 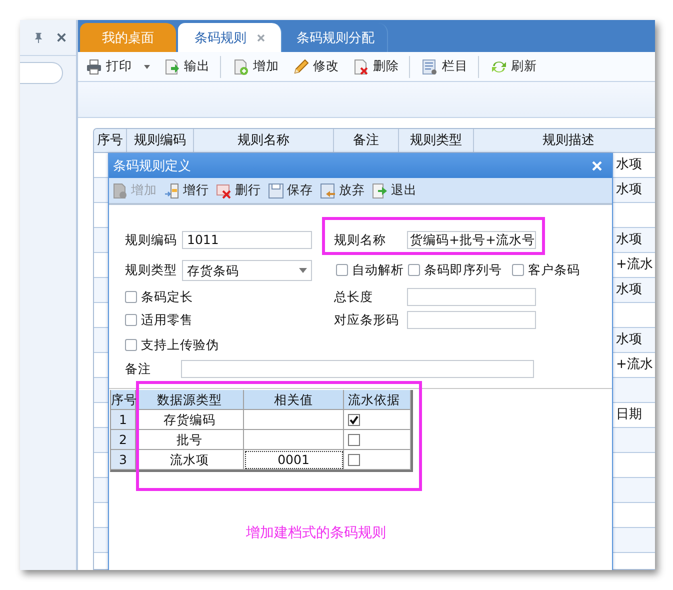 What do you see at coordinates (294, 460) in the screenshot?
I see `table-cell: 0001` at bounding box center [294, 460].